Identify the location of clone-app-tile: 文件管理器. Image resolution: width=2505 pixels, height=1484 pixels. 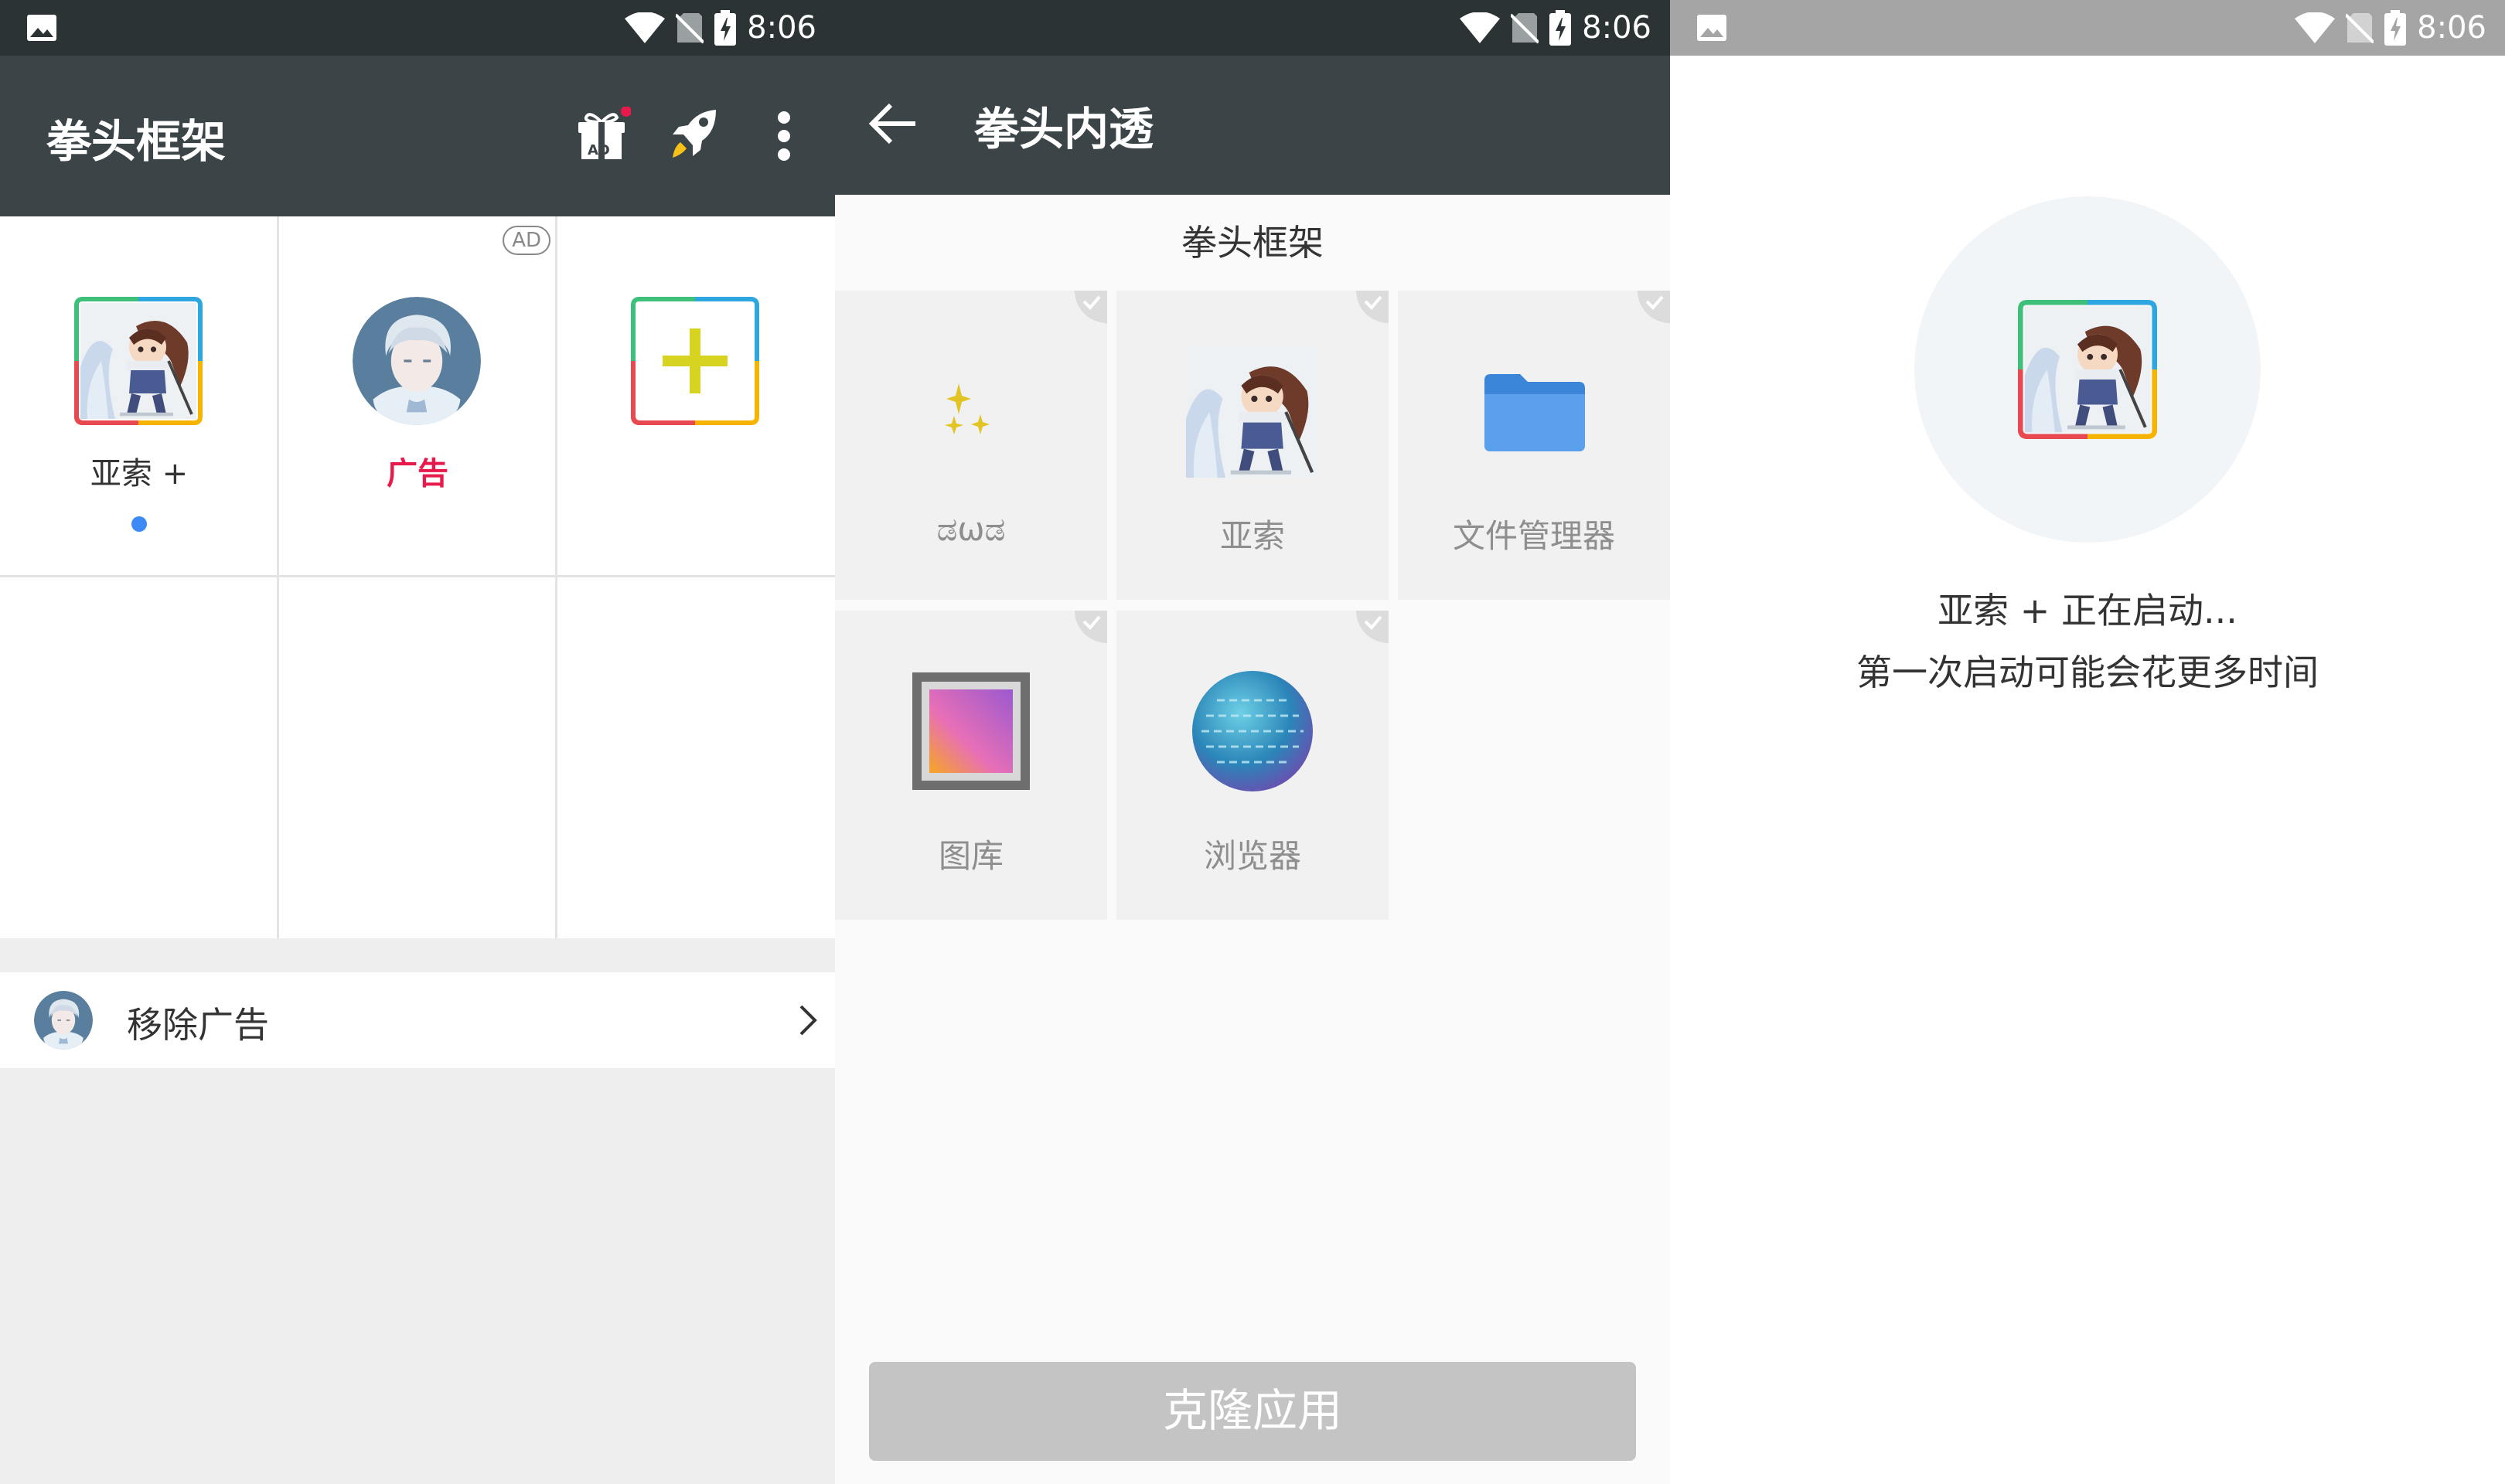
(1534, 445).